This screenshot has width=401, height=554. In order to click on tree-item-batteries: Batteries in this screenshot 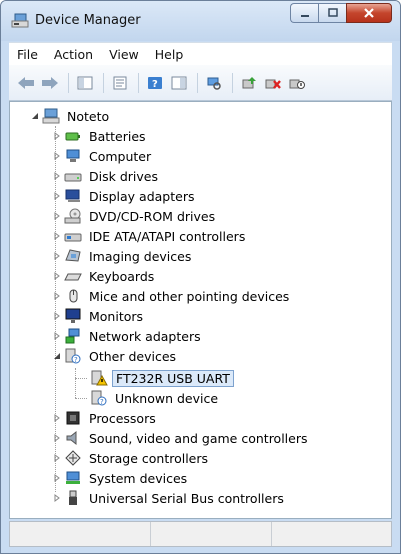, I will do `click(100, 136)`.